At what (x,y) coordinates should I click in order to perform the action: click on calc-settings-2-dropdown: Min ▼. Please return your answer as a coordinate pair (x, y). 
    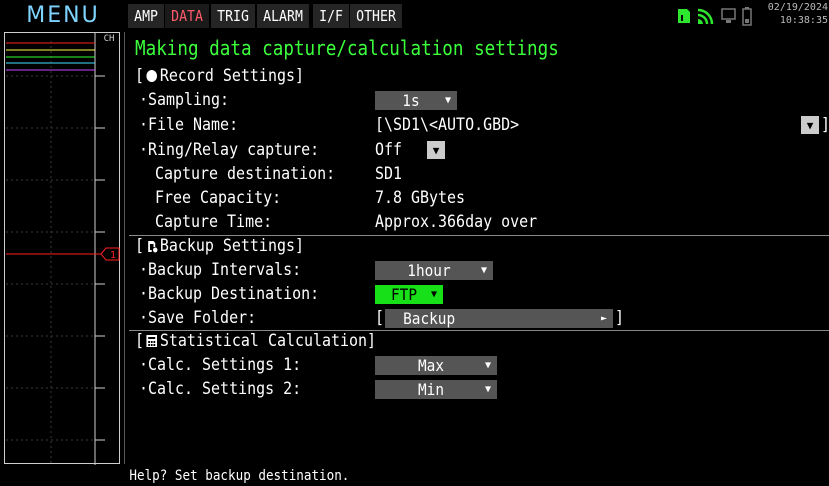
    Looking at the image, I should click on (436, 389).